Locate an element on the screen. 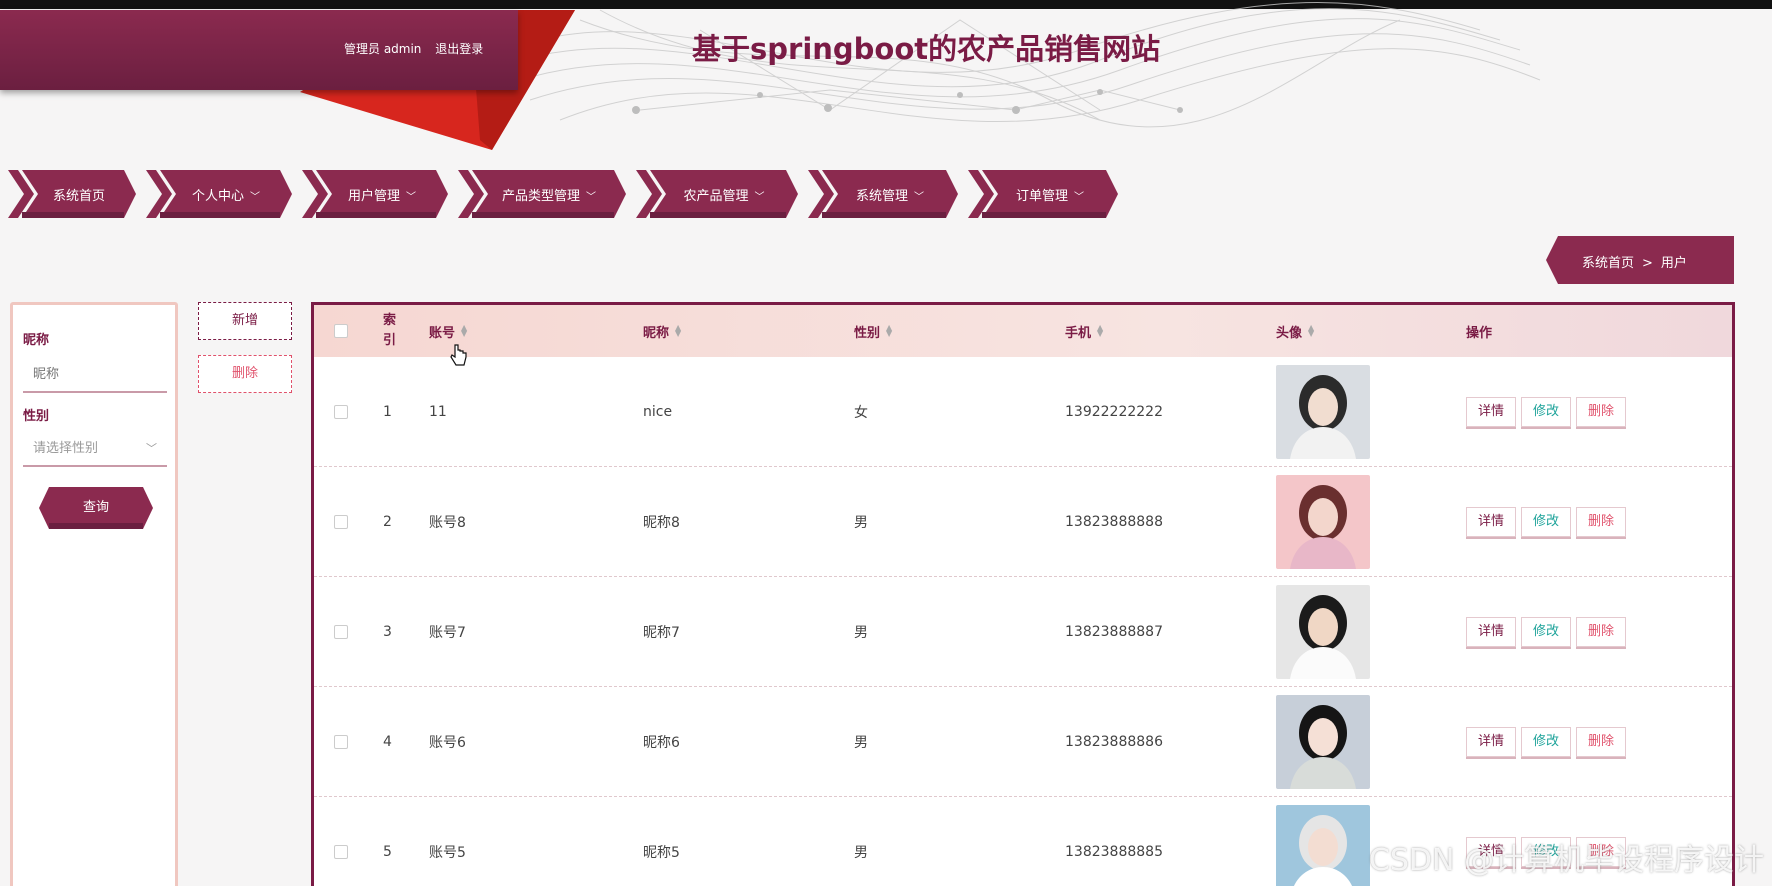 This screenshot has height=886, width=1772. row-index: 5 is located at coordinates (387, 852).